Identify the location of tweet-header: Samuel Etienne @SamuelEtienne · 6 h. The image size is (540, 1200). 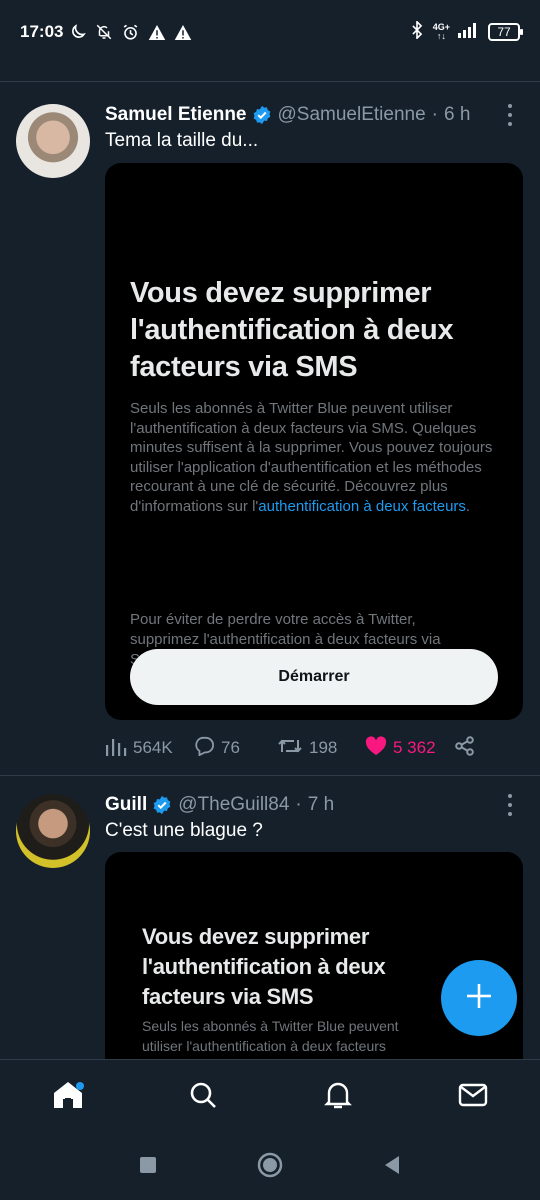
(294, 115).